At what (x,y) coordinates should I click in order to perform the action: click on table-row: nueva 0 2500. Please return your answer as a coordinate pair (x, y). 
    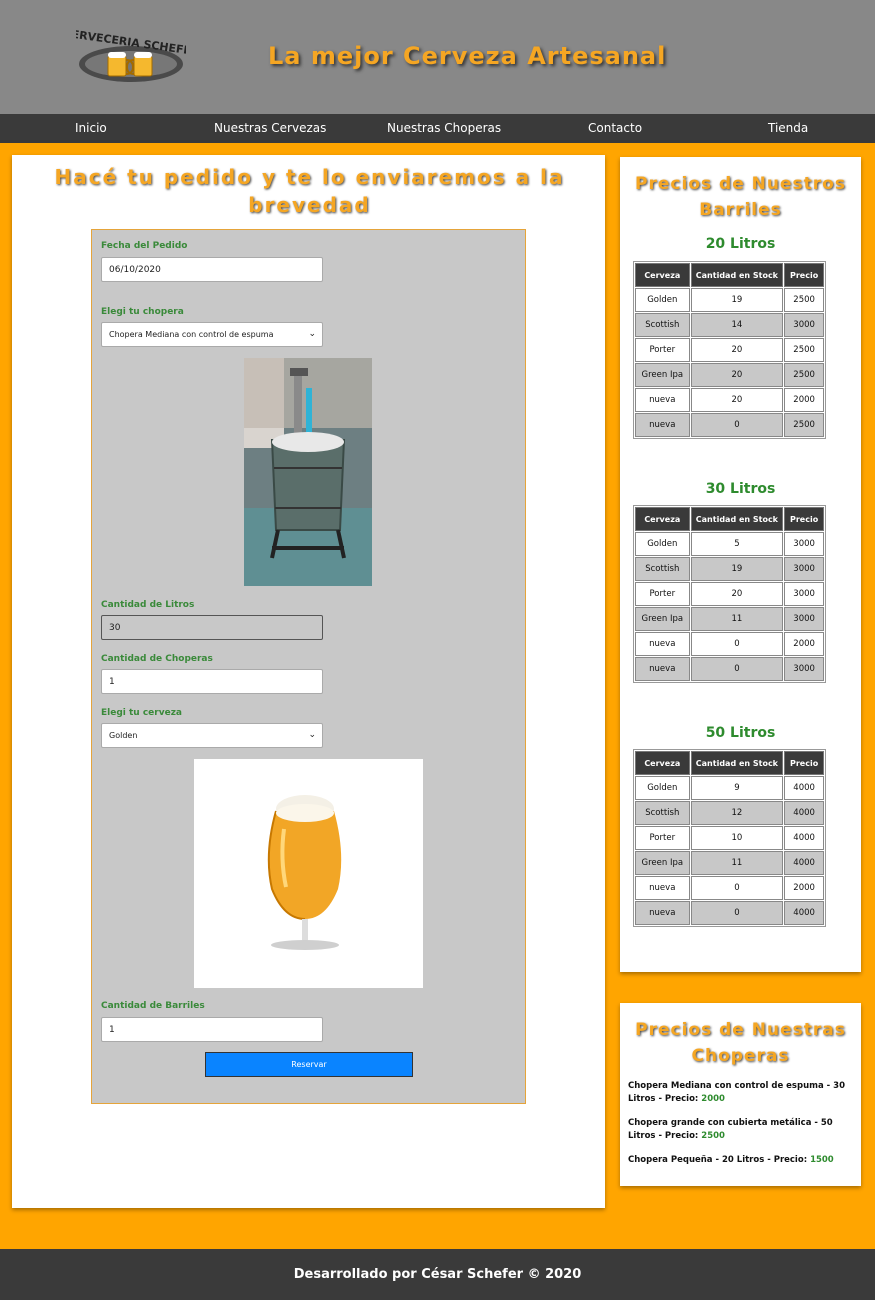
    Looking at the image, I should click on (729, 425).